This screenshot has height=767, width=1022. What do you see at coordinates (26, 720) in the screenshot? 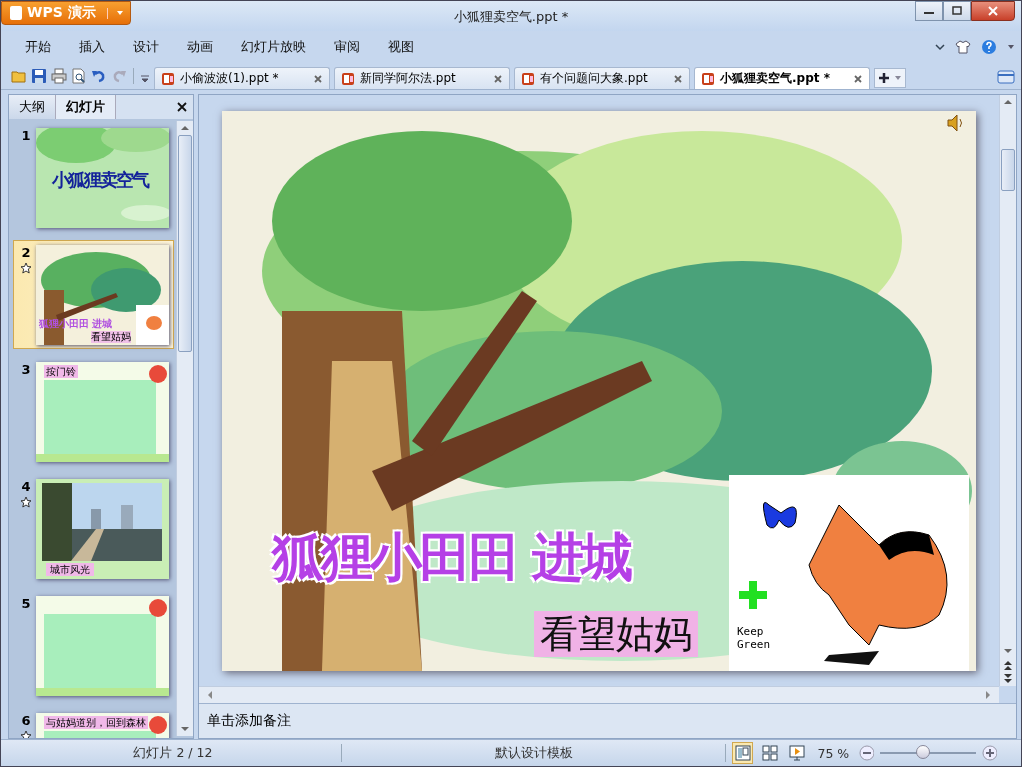
I see `slide-number: 6` at bounding box center [26, 720].